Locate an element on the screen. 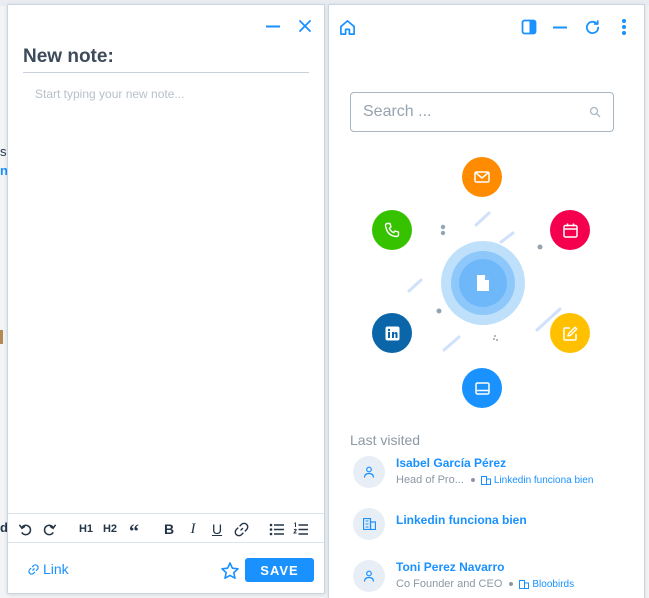 Image resolution: width=649 pixels, height=598 pixels. email-icon is located at coordinates (482, 177).